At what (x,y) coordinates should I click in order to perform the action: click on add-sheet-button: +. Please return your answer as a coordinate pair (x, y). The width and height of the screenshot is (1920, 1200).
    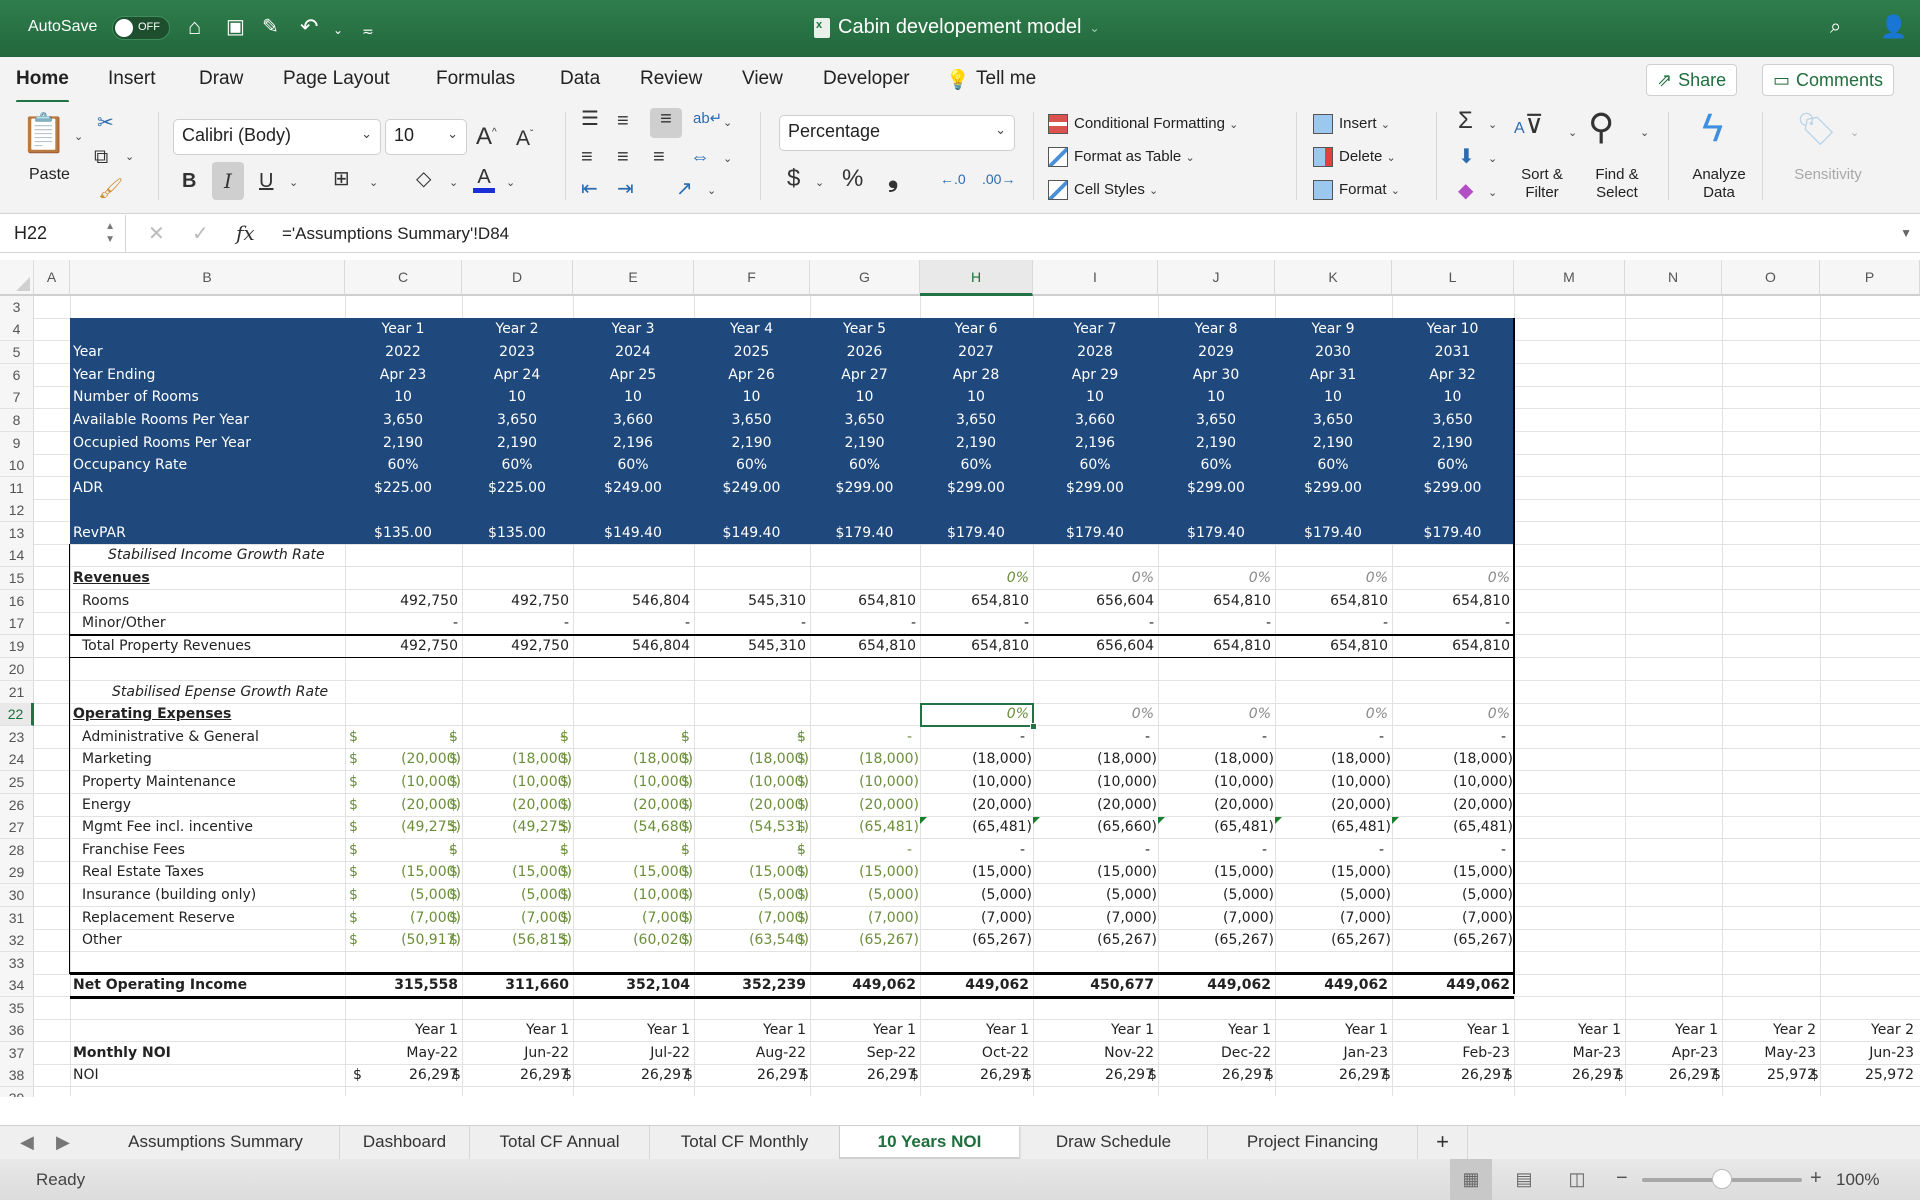
    Looking at the image, I should click on (1443, 1142).